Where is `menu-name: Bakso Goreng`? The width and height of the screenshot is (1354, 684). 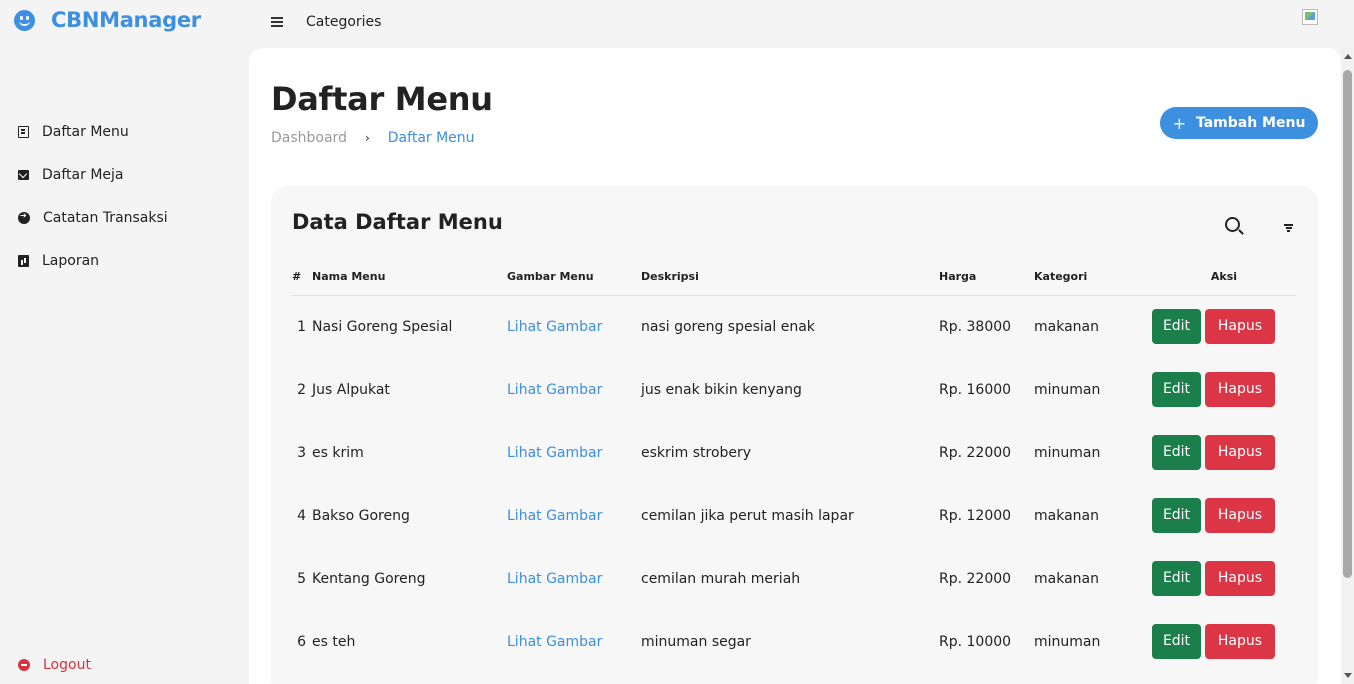
menu-name: Bakso Goreng is located at coordinates (361, 515).